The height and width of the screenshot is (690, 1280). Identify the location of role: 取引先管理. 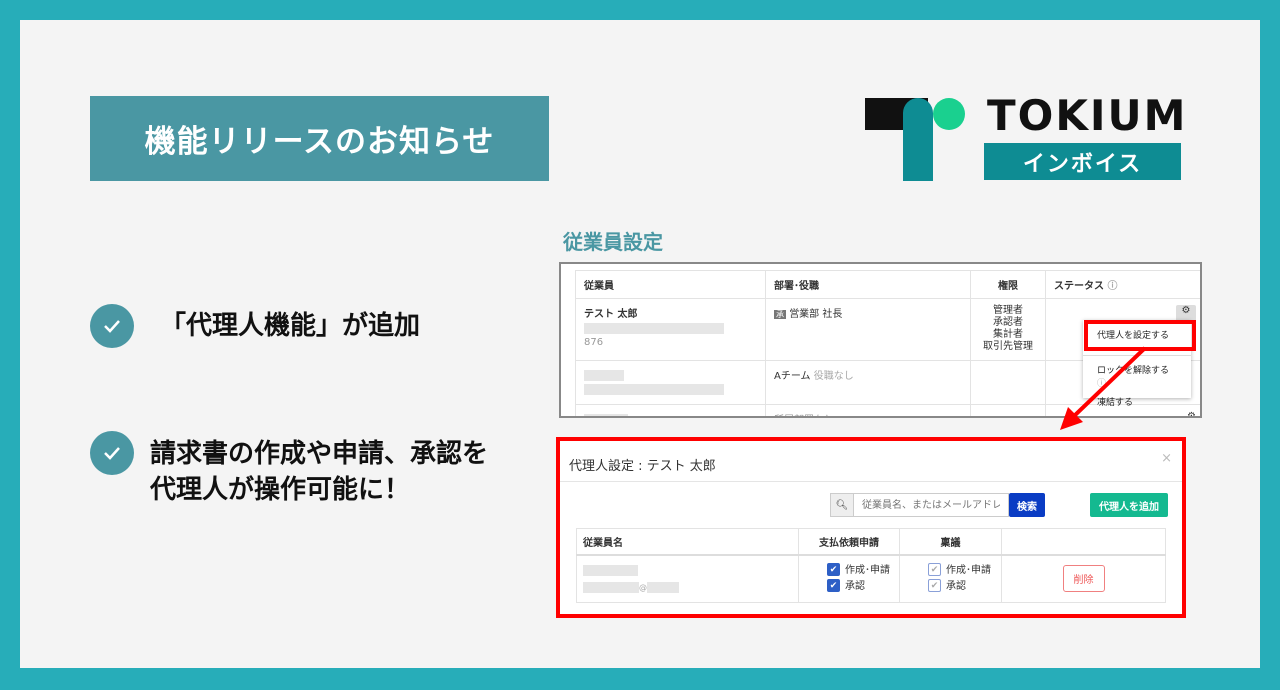
(1008, 346).